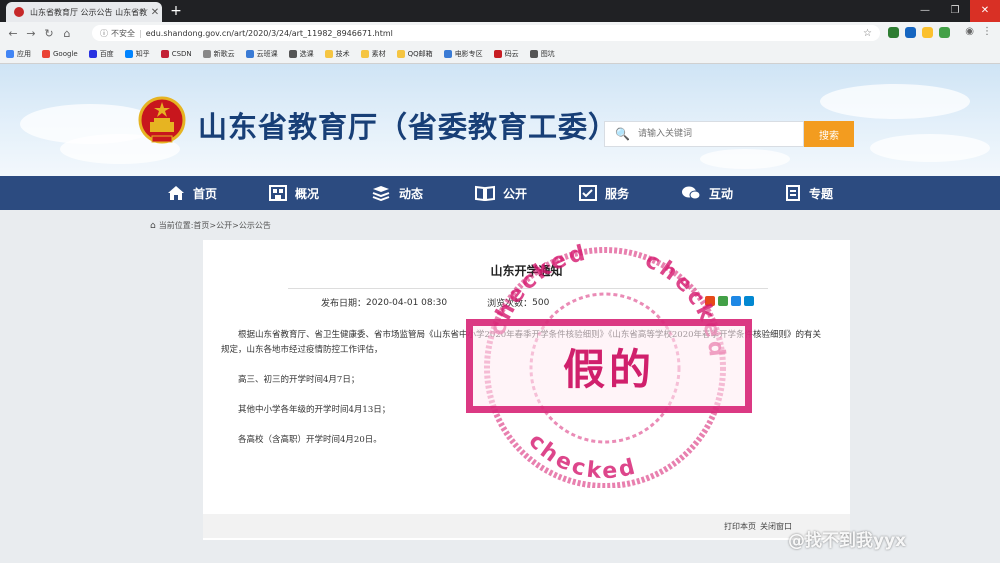  I want to click on location-icon: ⌂, so click(153, 225).